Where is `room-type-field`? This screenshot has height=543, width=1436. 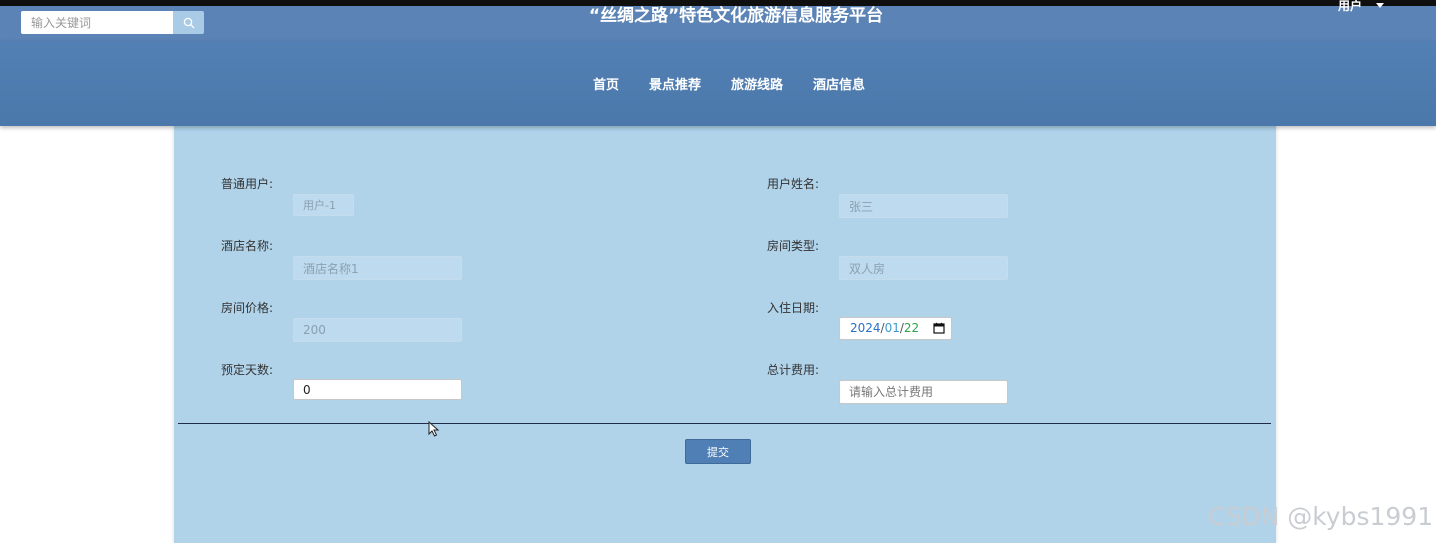 room-type-field is located at coordinates (923, 268).